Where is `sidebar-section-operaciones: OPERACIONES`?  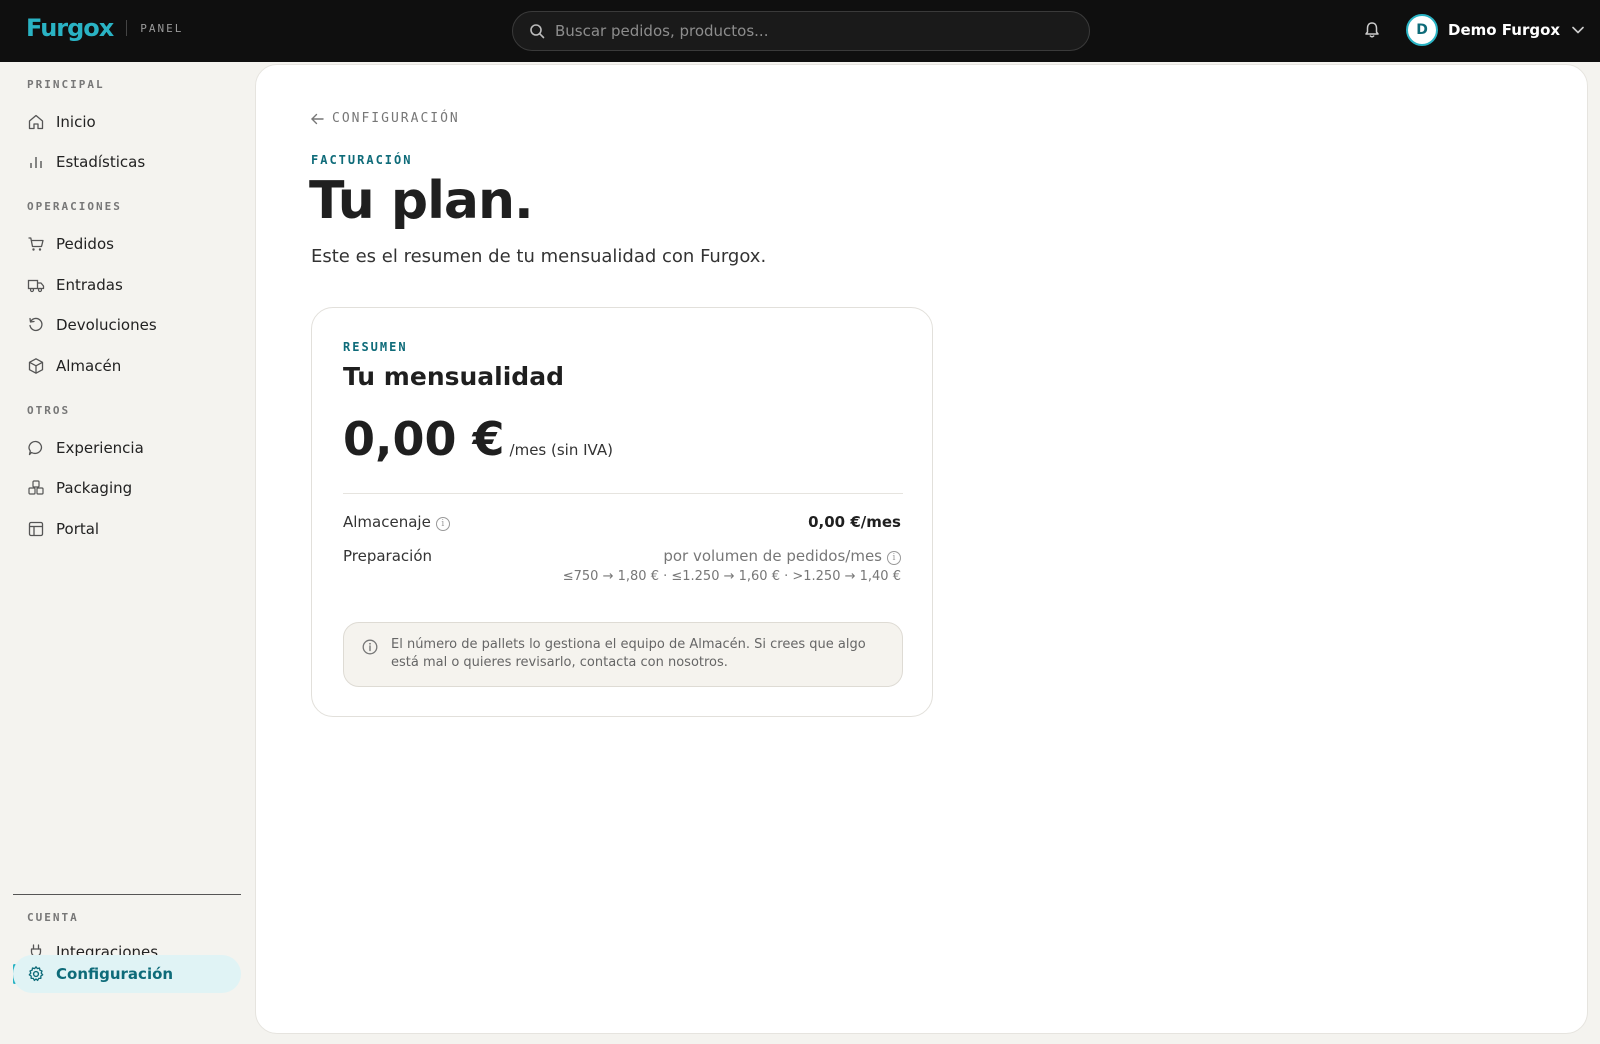 sidebar-section-operaciones: OPERACIONES is located at coordinates (74, 206).